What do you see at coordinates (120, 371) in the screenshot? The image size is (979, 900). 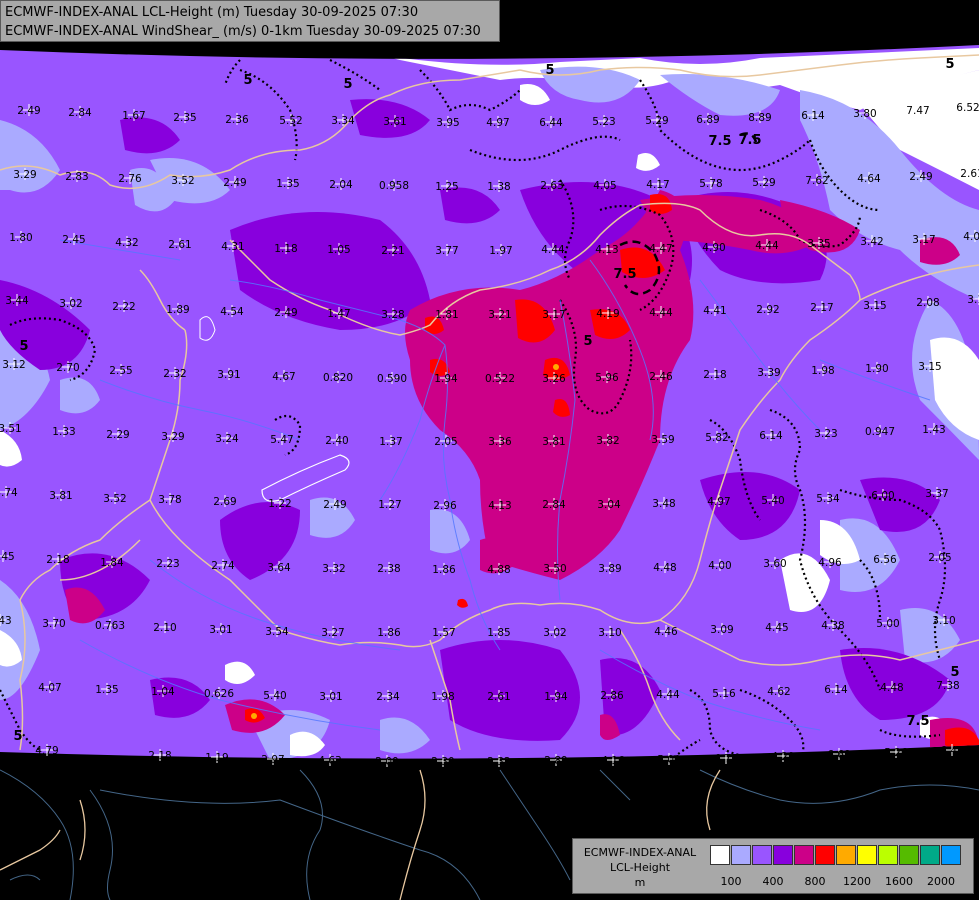 I see `station-value: 2.55` at bounding box center [120, 371].